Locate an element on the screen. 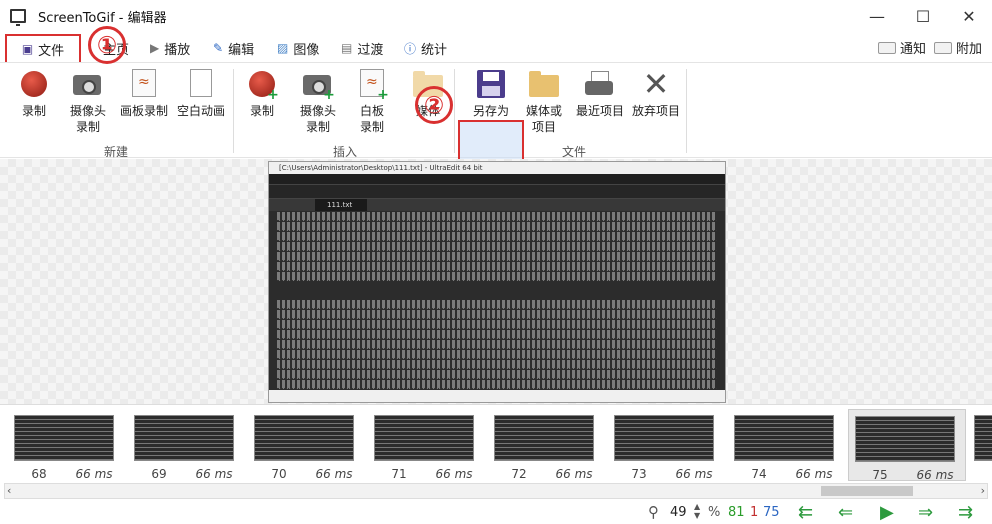 The width and height of the screenshot is (992, 524). frame-item: 73 66 ms is located at coordinates (673, 445).